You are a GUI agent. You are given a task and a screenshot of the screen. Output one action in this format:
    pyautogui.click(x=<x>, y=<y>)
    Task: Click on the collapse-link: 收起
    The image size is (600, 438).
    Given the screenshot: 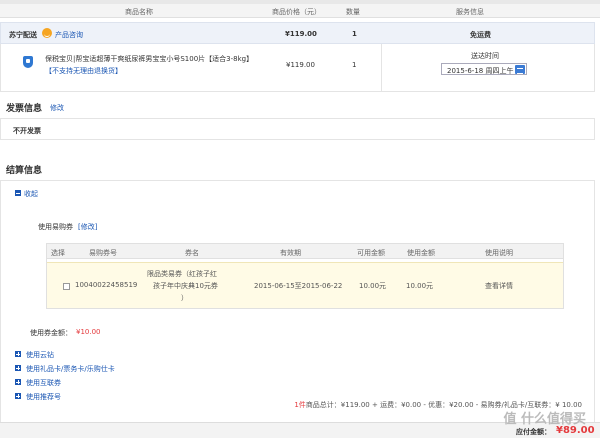 What is the action you would take?
    pyautogui.click(x=31, y=194)
    